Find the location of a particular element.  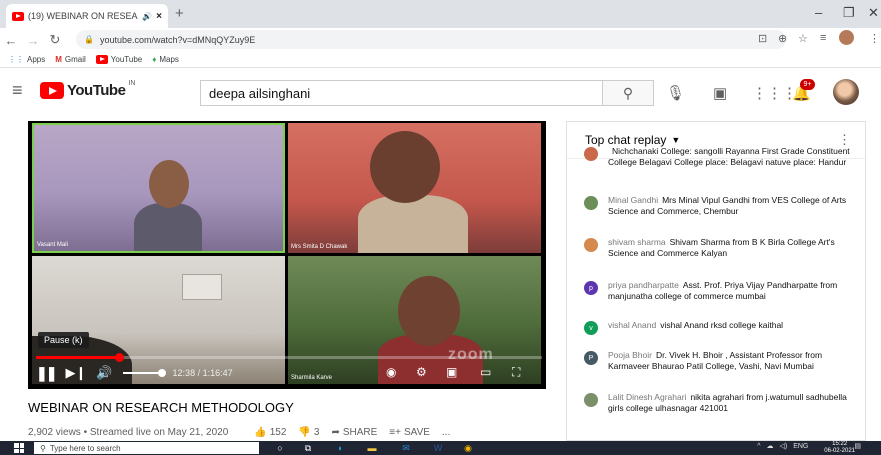

progress-bar-fill is located at coordinates (77, 357).